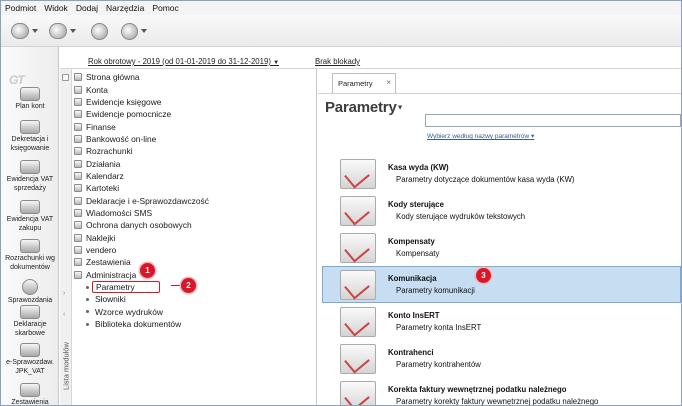 This screenshot has width=682, height=406. I want to click on tree-item-label: Ewidencje księgowe, so click(124, 101).